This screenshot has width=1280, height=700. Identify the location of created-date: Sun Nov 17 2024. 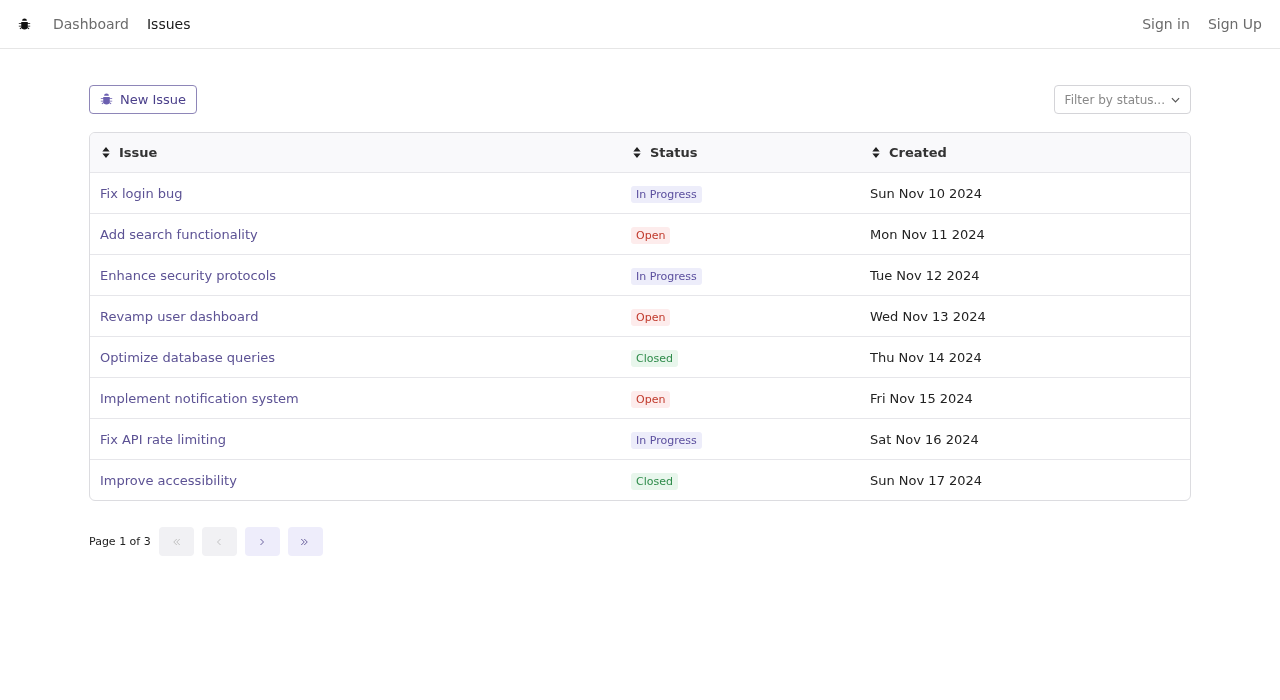
(926, 480).